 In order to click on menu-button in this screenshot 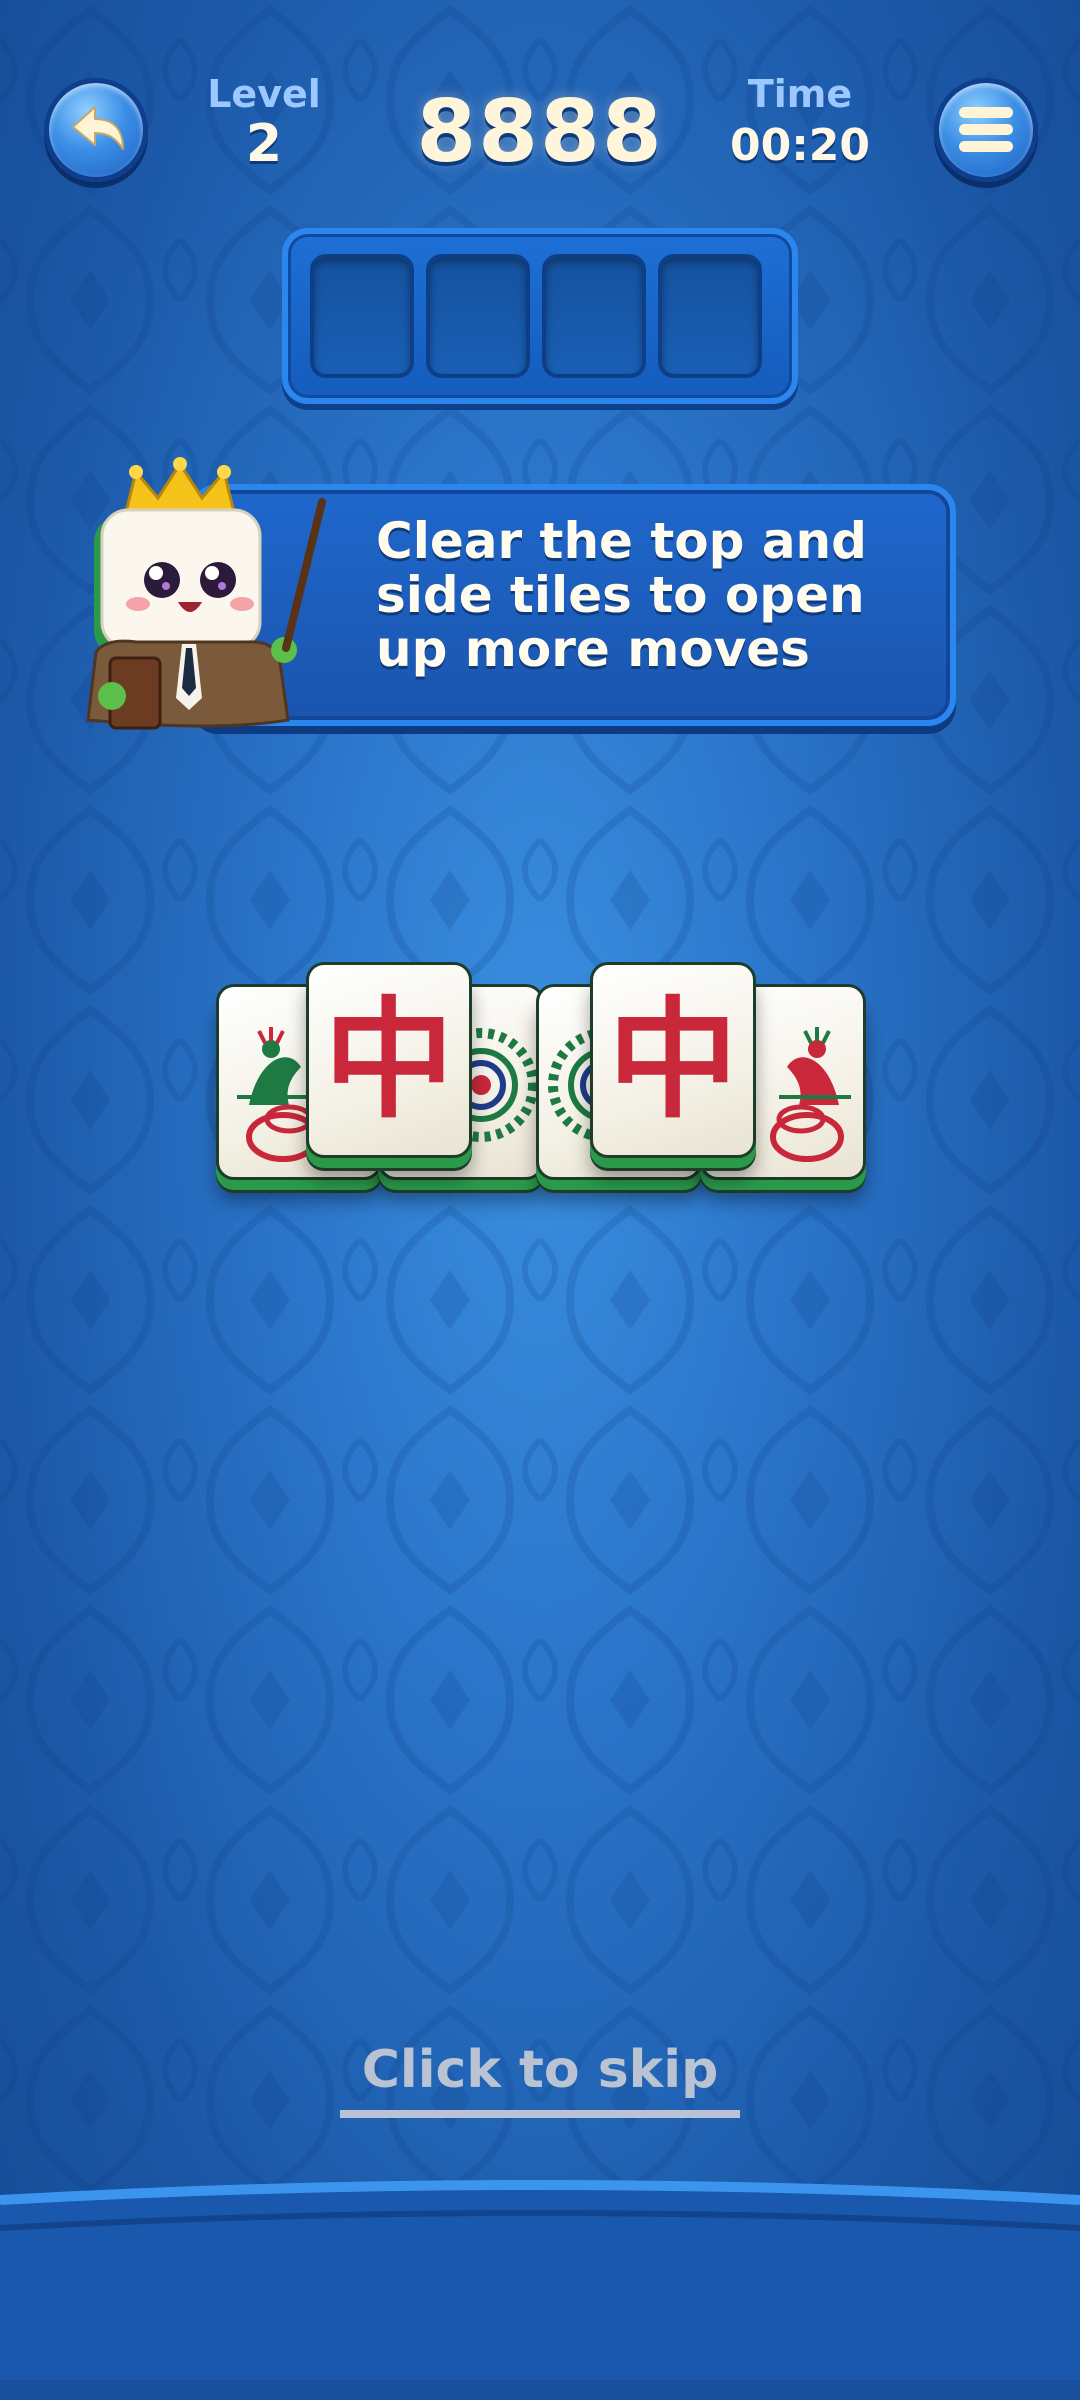, I will do `click(986, 130)`.